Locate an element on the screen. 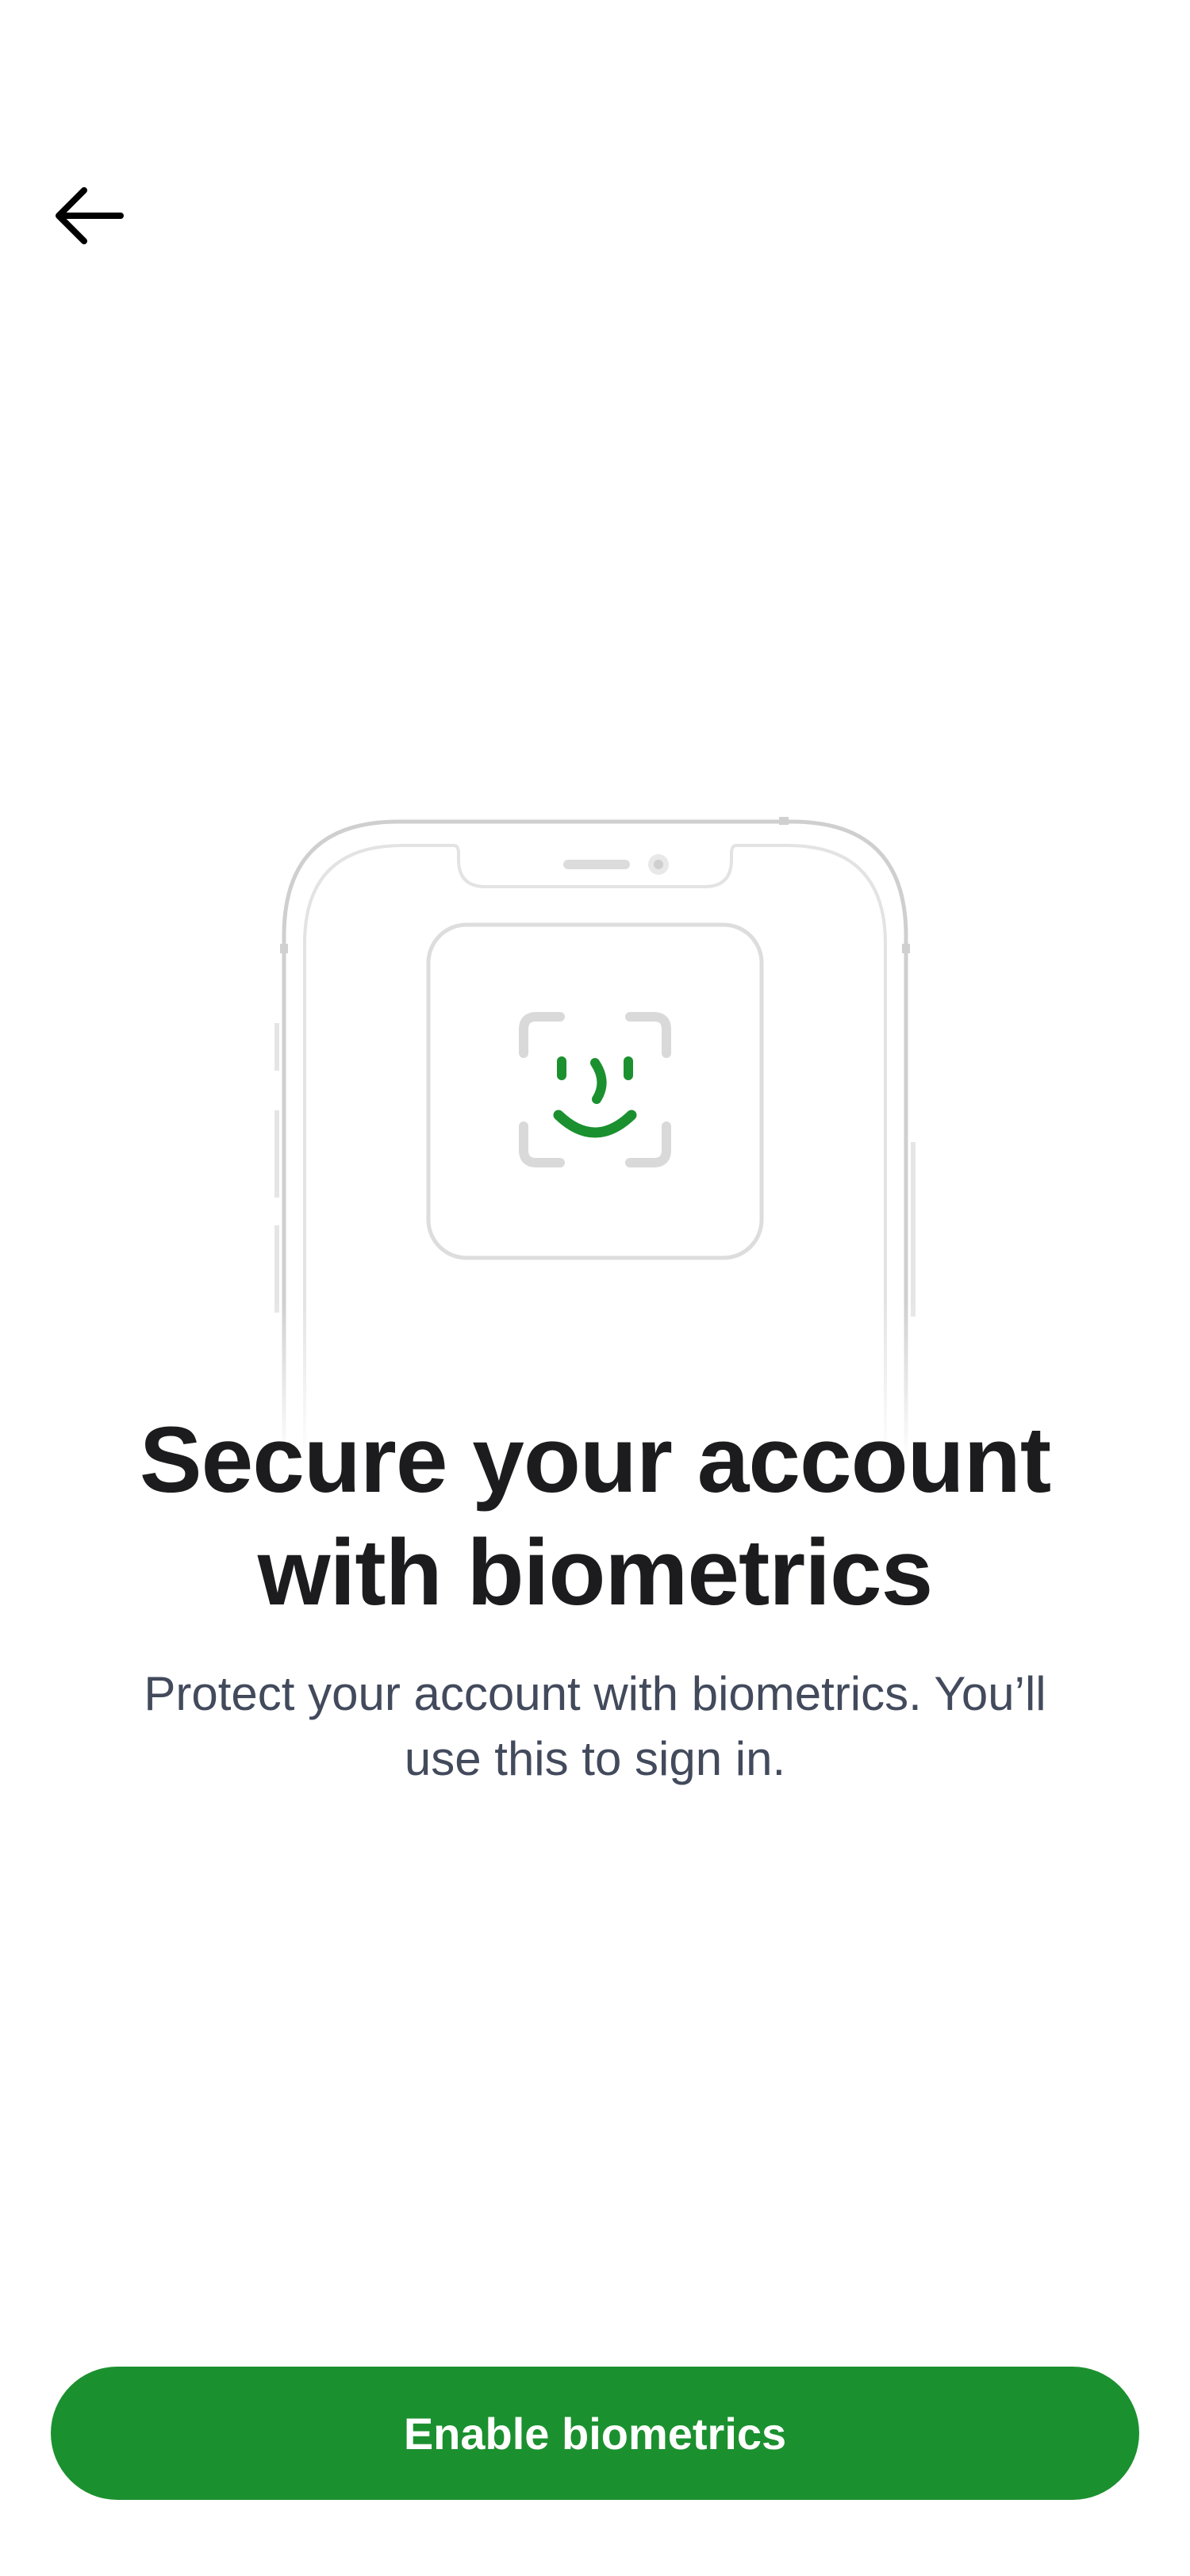  enable-biometrics-label: Enable biometrics is located at coordinates (595, 2434).